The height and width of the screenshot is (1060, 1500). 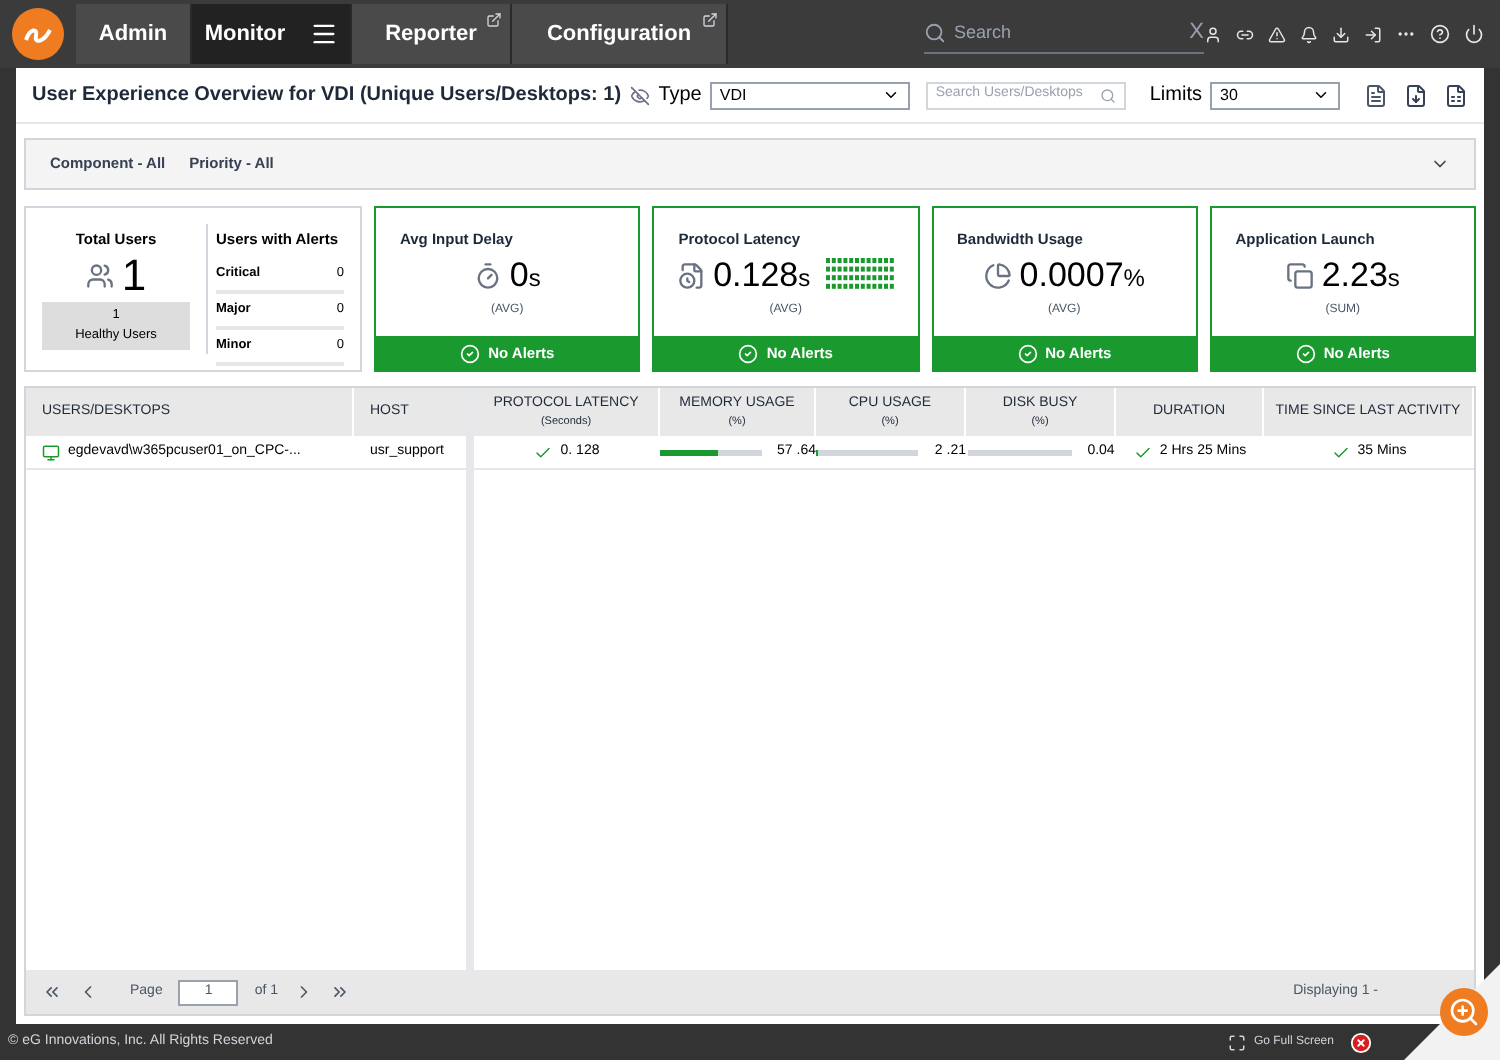 What do you see at coordinates (1360, 275) in the screenshot?
I see `metric-value: 2.23s` at bounding box center [1360, 275].